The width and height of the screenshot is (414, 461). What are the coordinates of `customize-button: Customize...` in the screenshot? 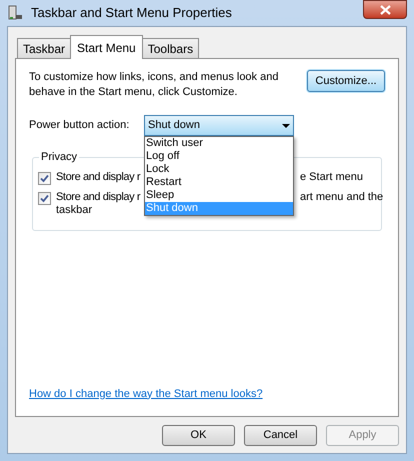 It's located at (346, 81).